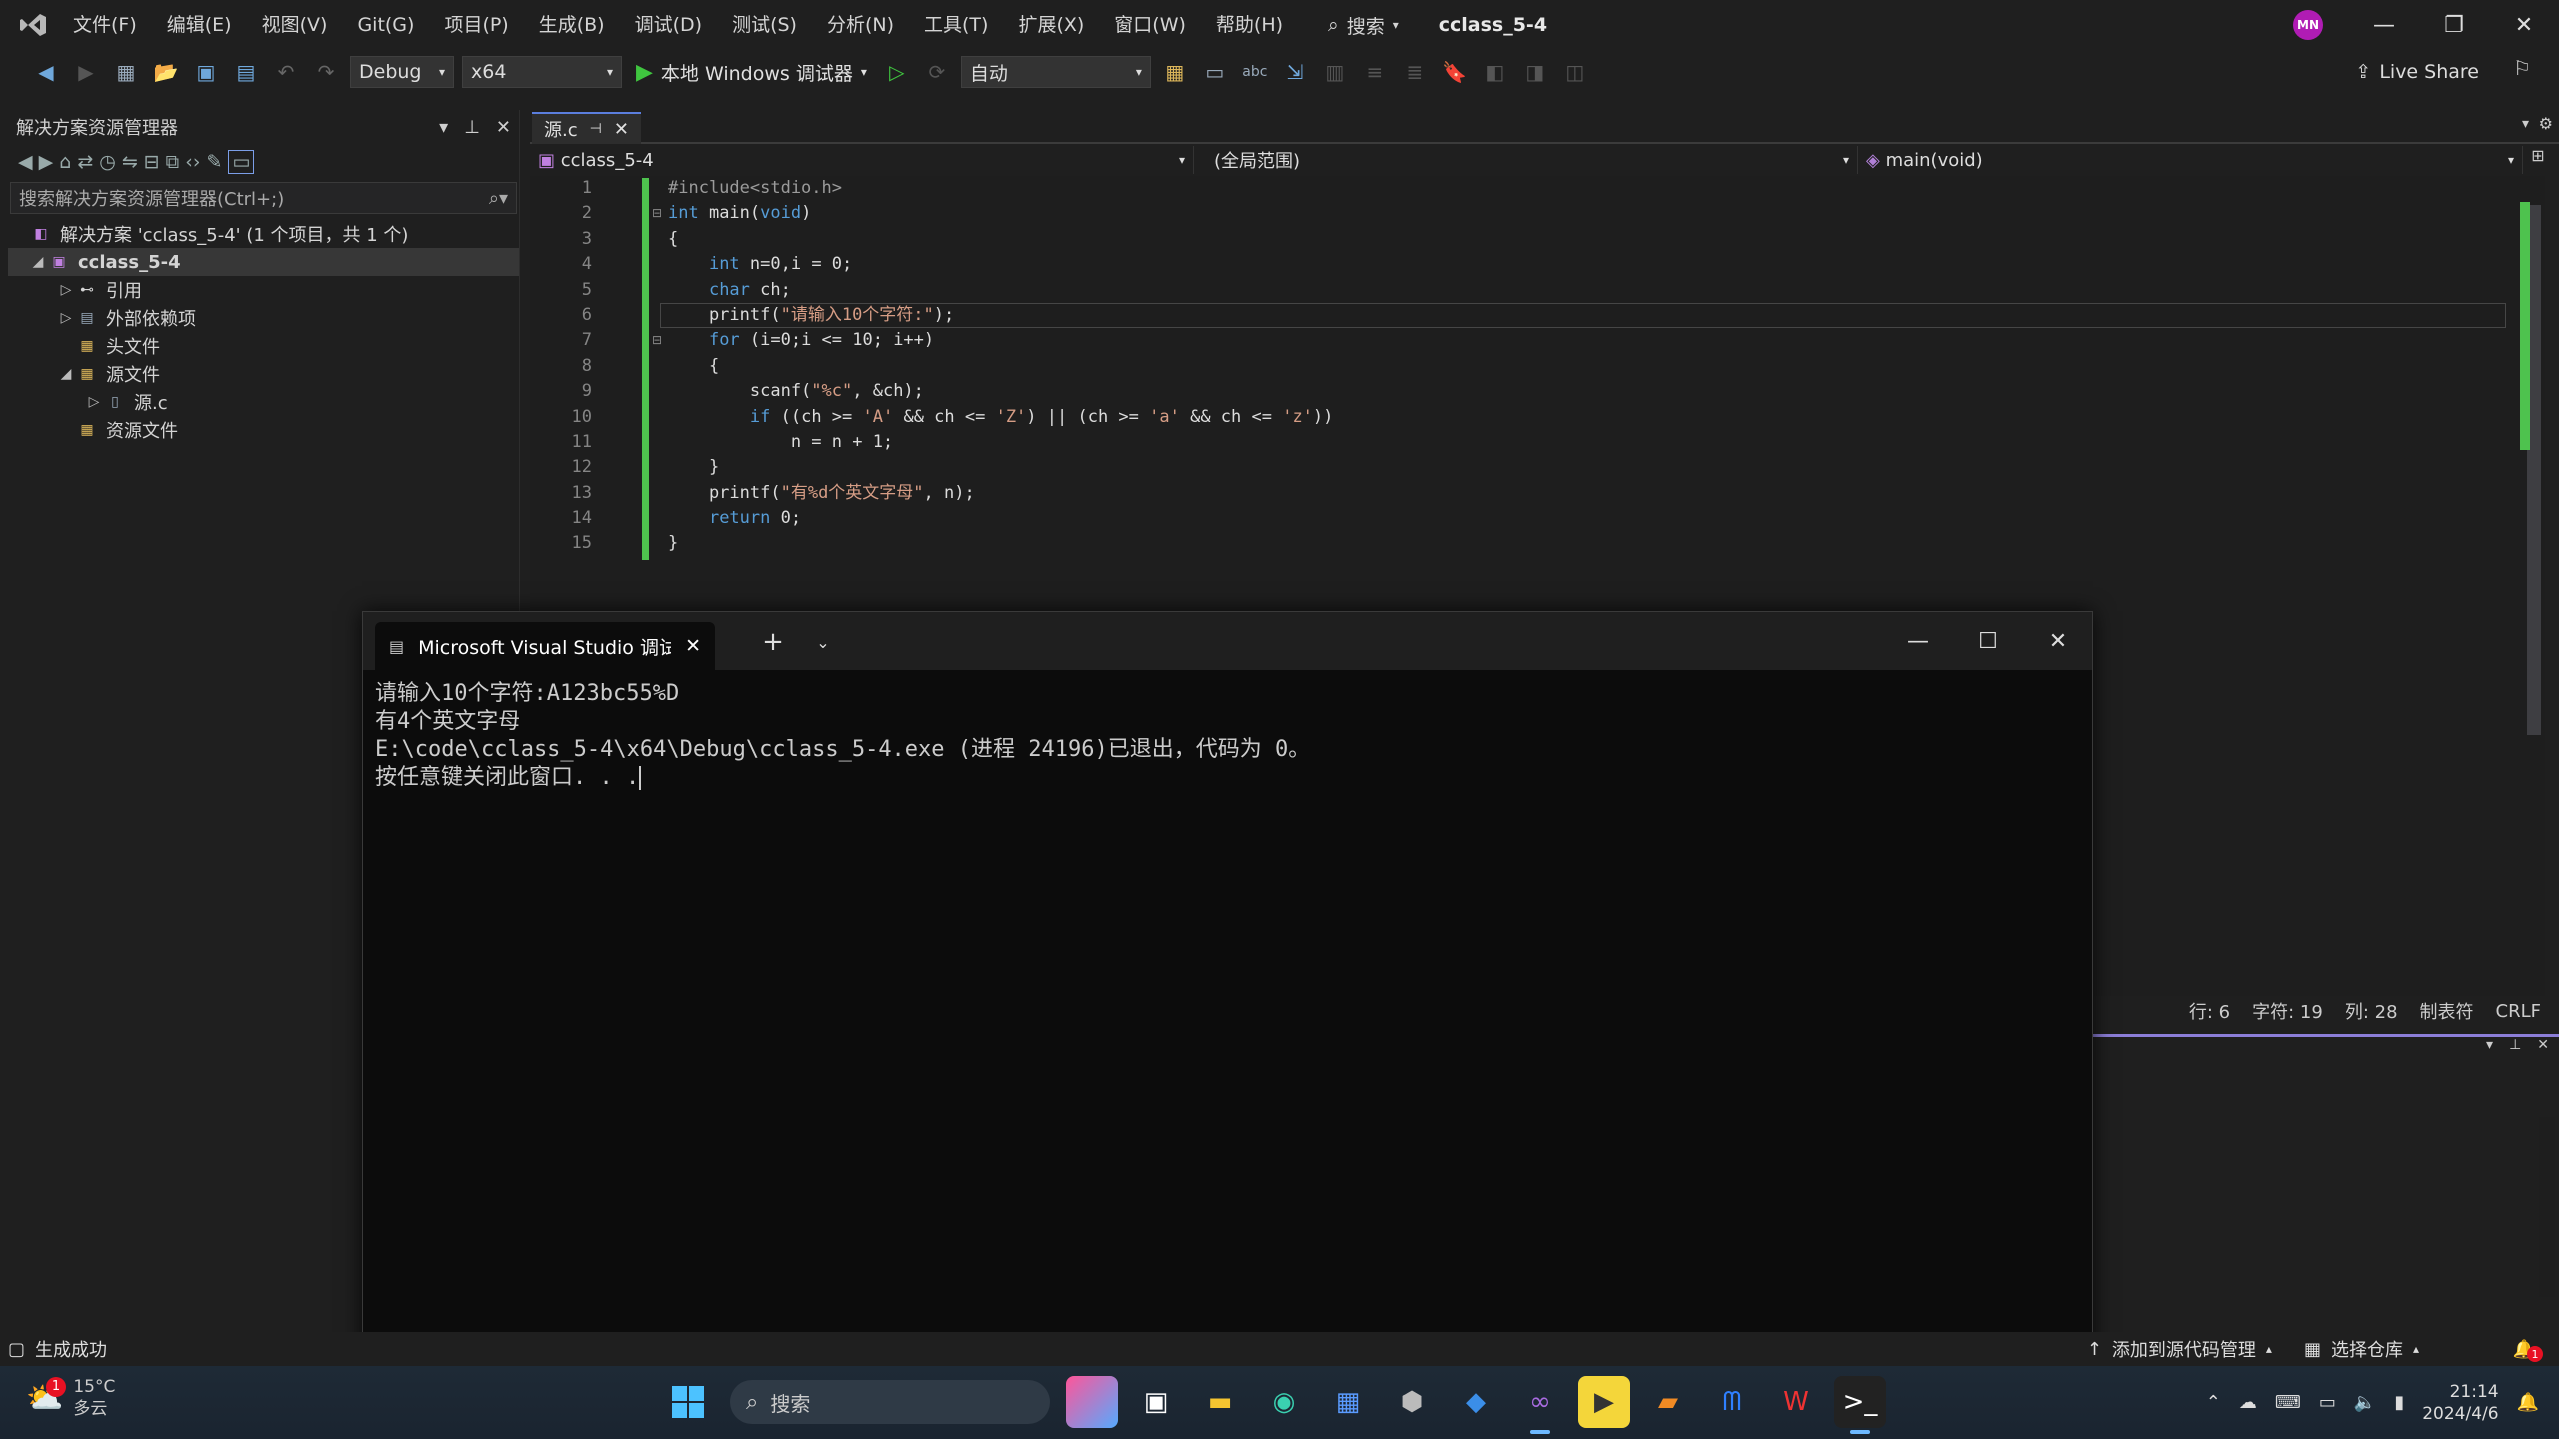 The height and width of the screenshot is (1439, 2559). What do you see at coordinates (2384, 25) in the screenshot?
I see `minimize-button: —` at bounding box center [2384, 25].